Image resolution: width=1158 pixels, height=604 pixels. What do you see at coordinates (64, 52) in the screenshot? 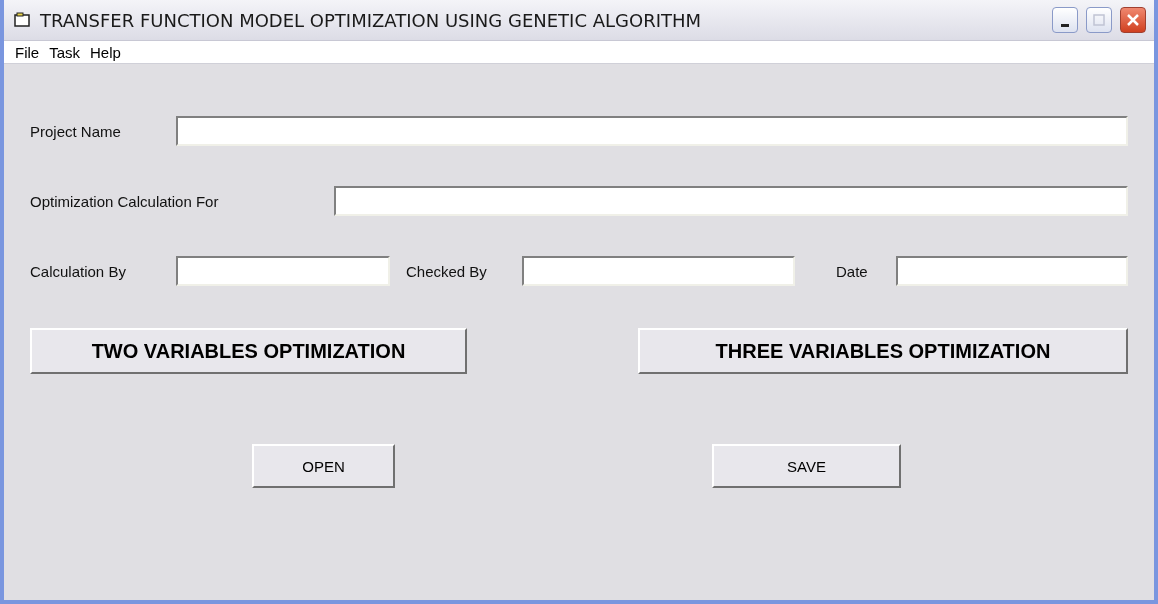
I see `menu-item: Task` at bounding box center [64, 52].